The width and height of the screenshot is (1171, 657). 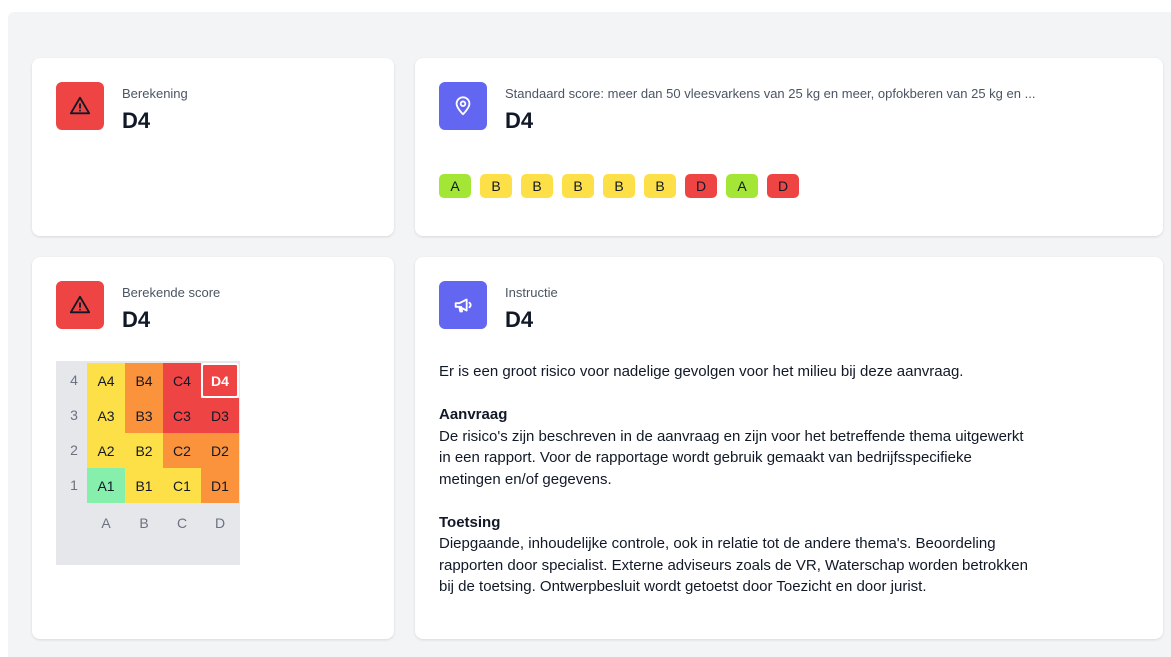 I want to click on risk-matrix: 4 A4 B4 C4 D4 3 A3 B3 C3 D3 2 A2 B2 C2 D2 1 A1 B1 C1 D1 A B C D, so click(x=148, y=463).